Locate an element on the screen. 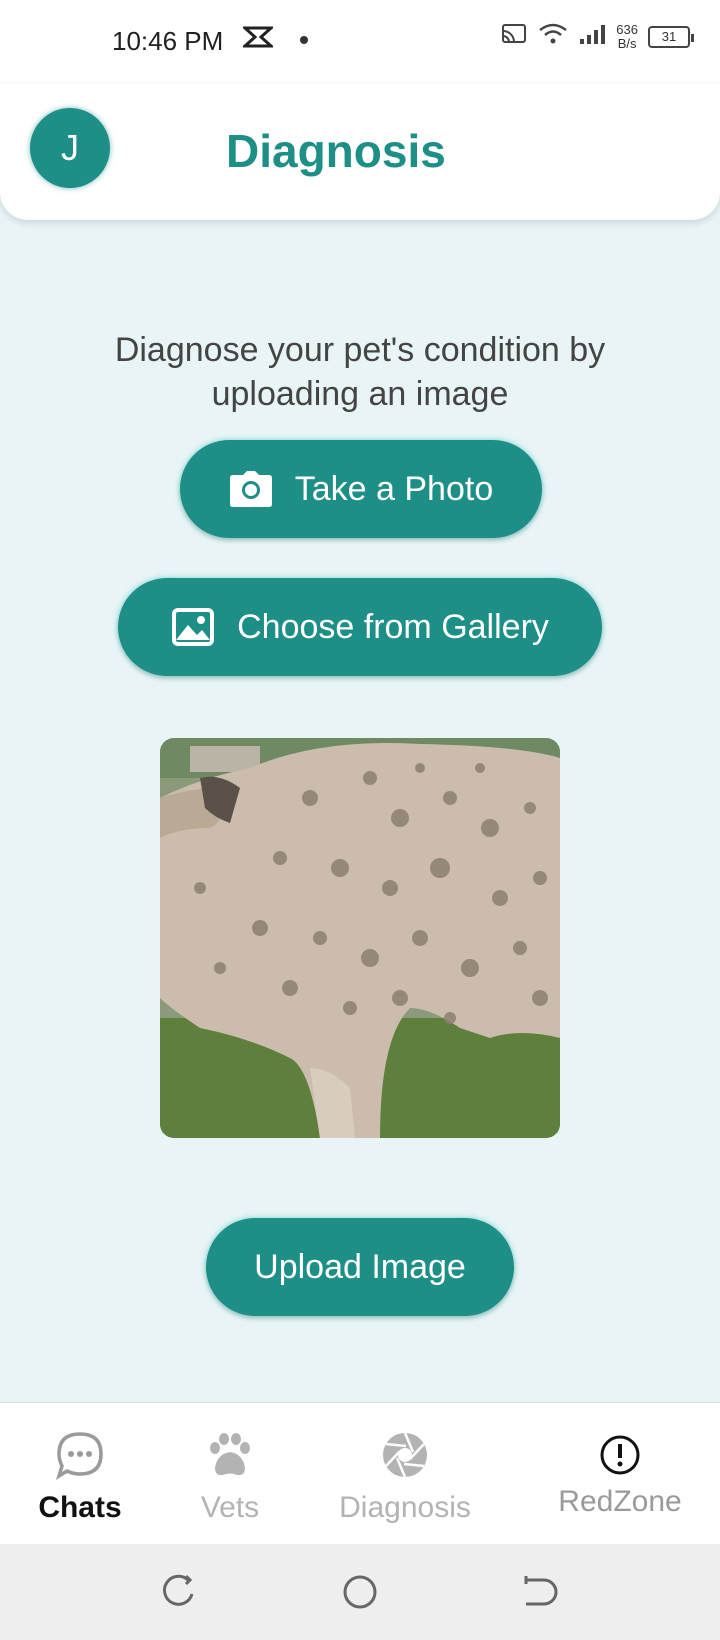 This screenshot has height=1640, width=720. net-speed: 636 B/s is located at coordinates (627, 36).